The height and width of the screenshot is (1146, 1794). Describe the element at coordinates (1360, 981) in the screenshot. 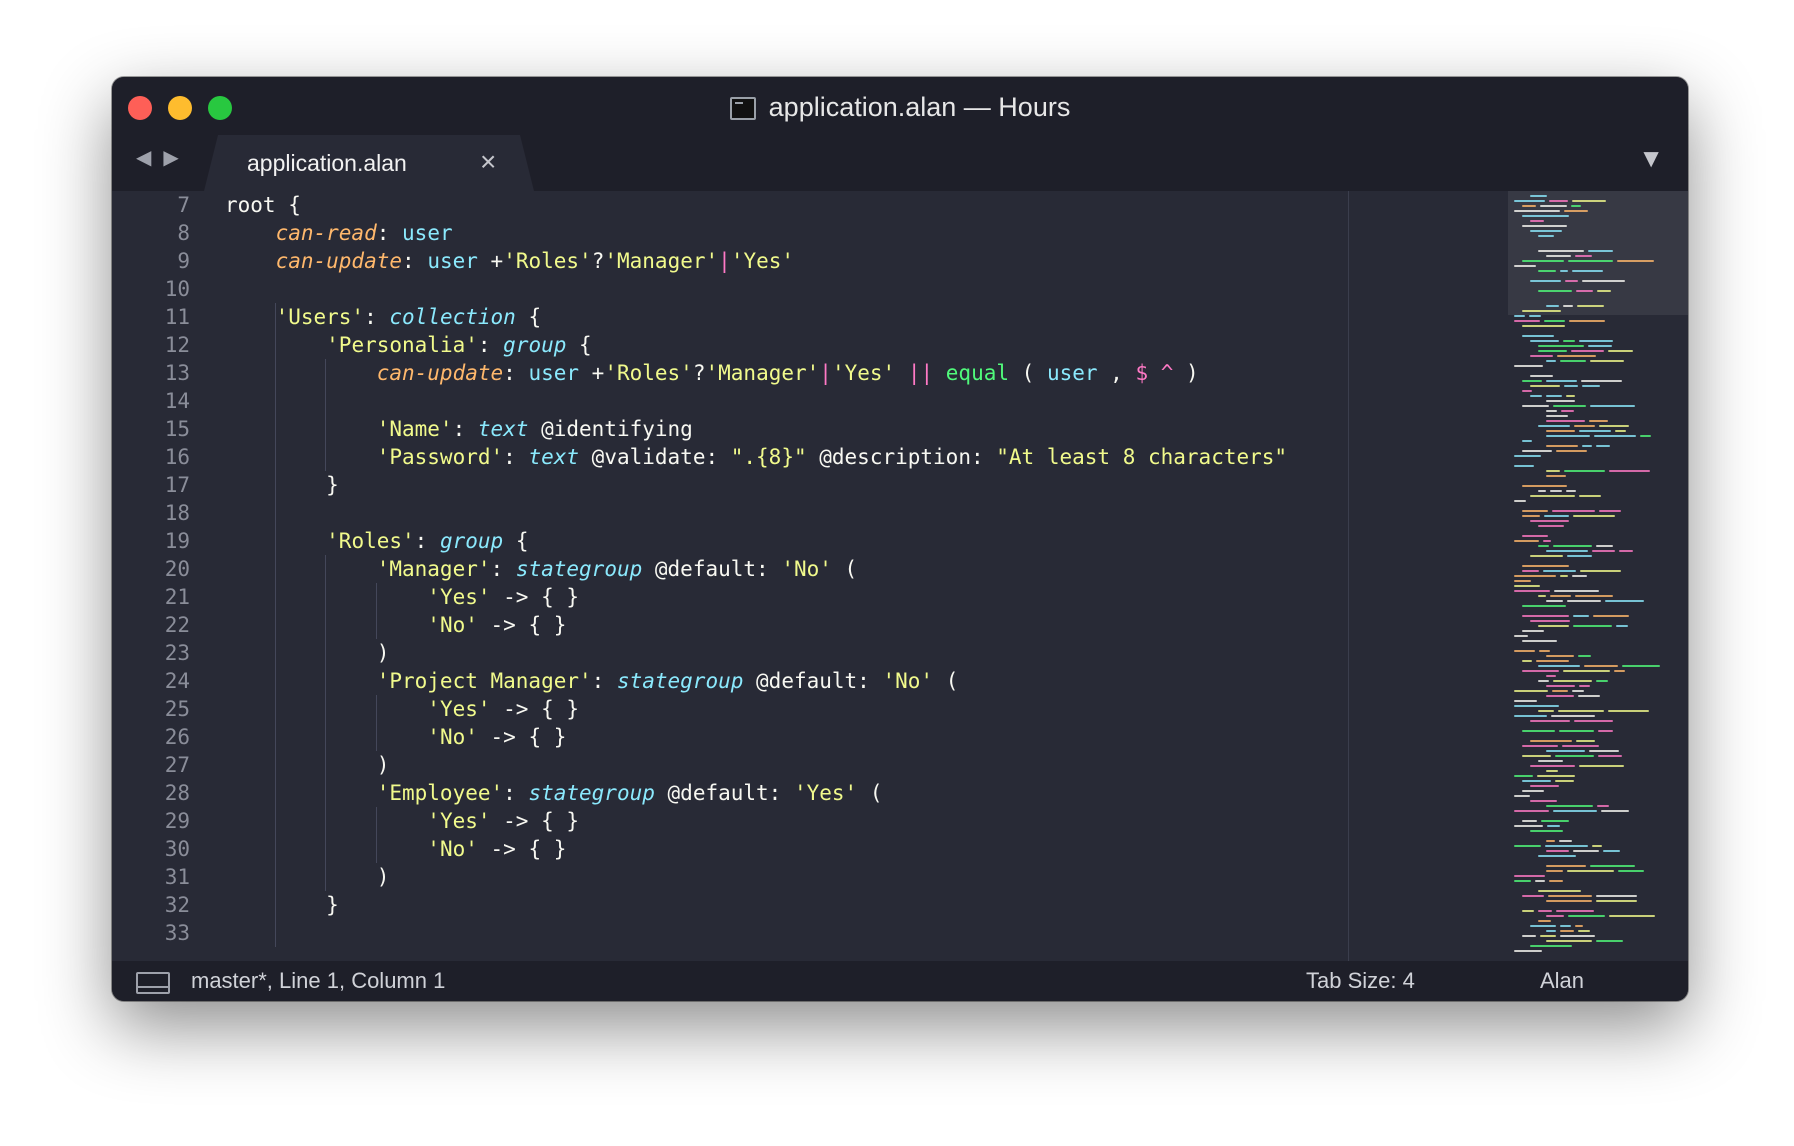

I see `status-tab-size: Tab Size: 4` at that location.